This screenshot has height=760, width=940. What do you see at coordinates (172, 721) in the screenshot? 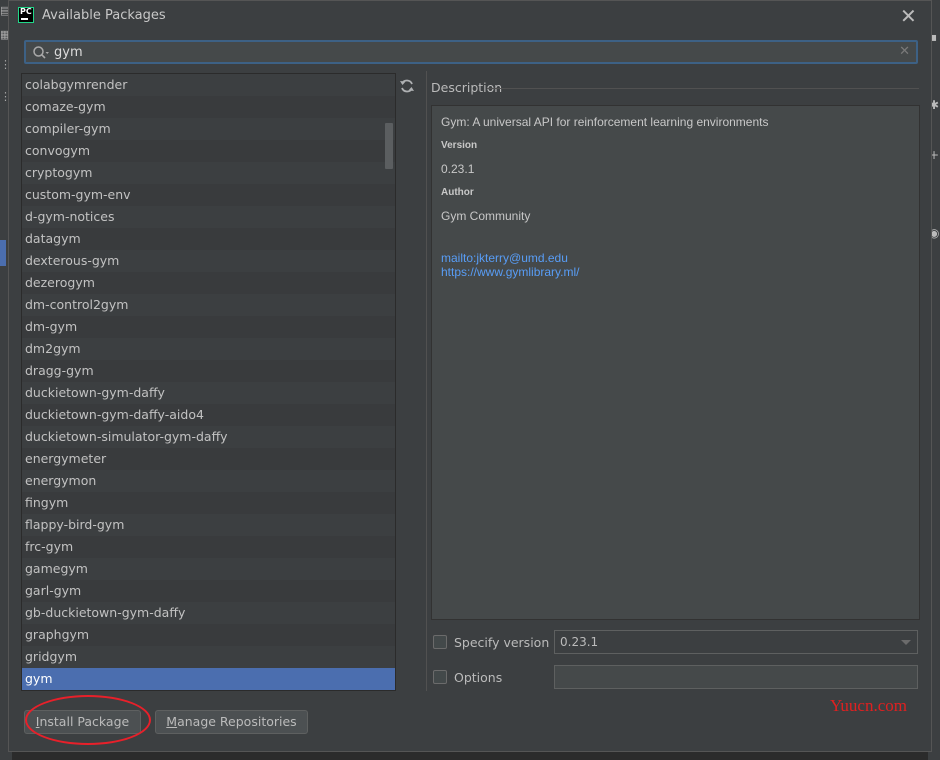
I see `manage-mnemonic: M` at bounding box center [172, 721].